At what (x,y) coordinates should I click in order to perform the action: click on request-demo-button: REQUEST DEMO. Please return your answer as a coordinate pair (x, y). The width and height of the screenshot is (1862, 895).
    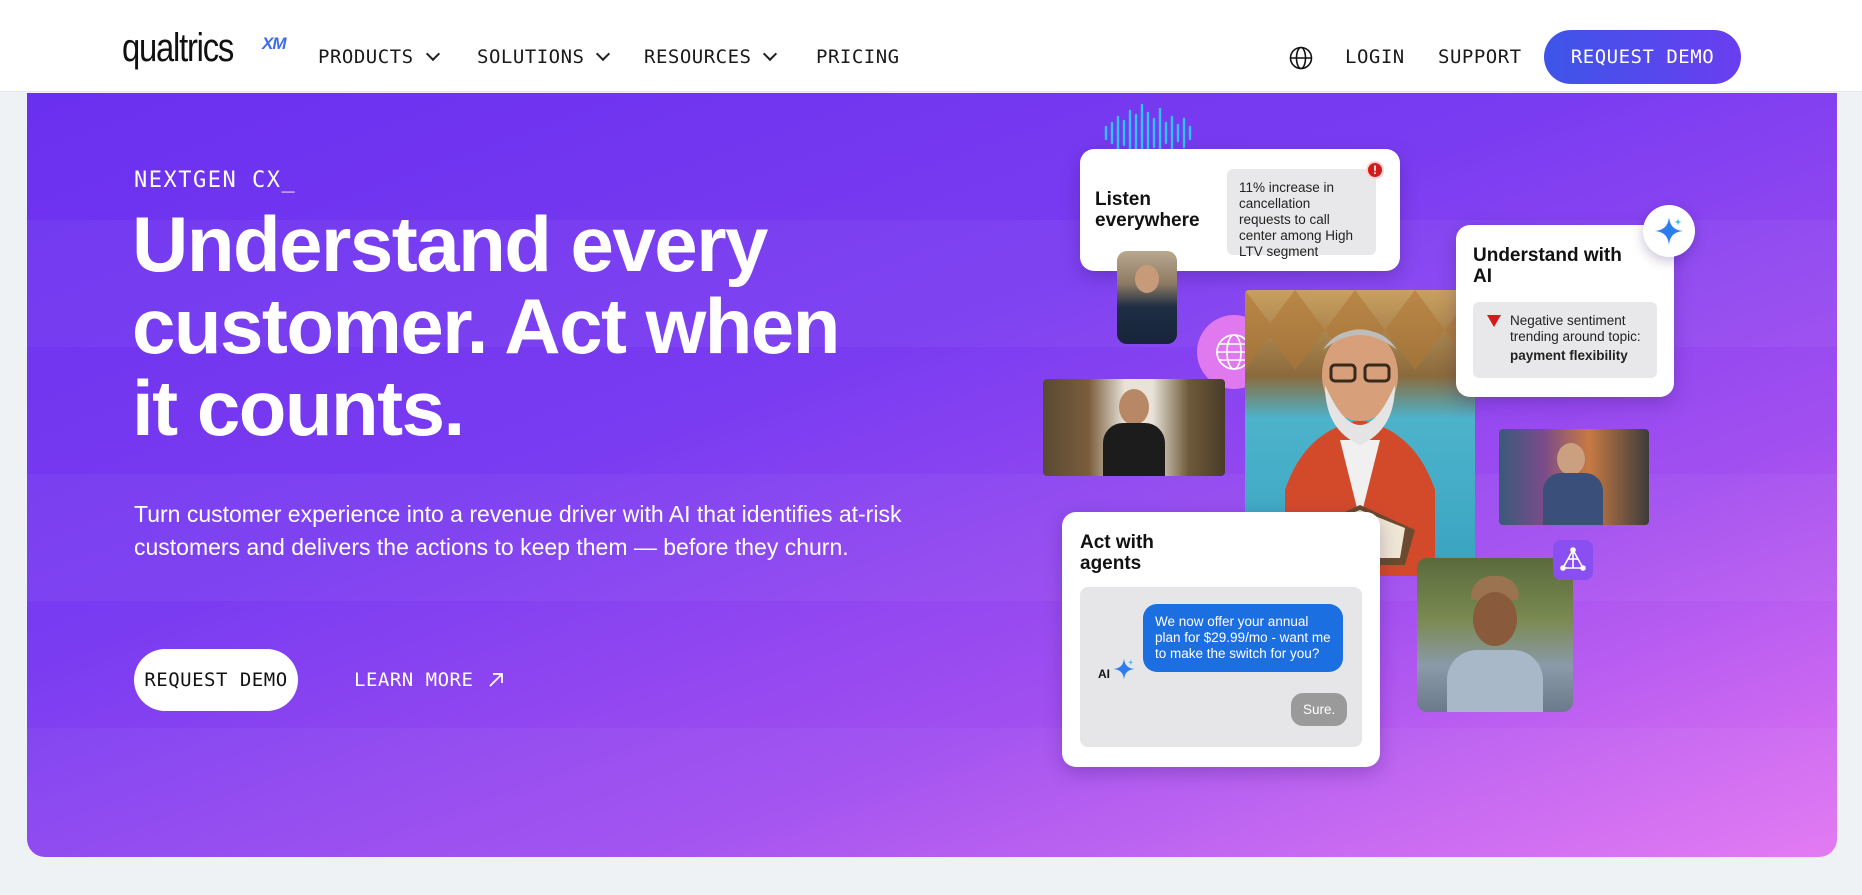
    Looking at the image, I should click on (216, 680).